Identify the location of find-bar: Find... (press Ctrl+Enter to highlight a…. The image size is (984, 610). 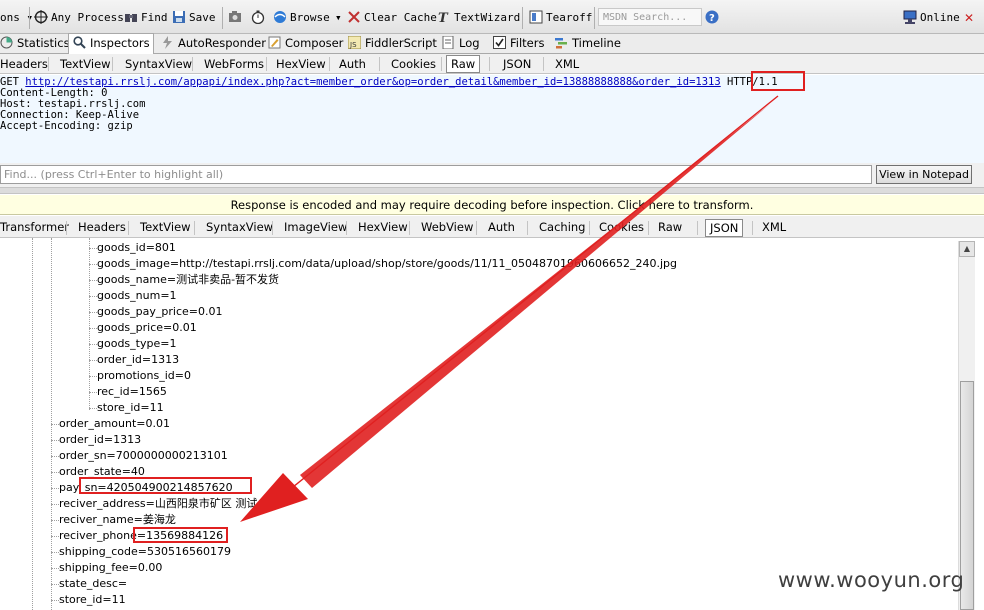
(492, 175).